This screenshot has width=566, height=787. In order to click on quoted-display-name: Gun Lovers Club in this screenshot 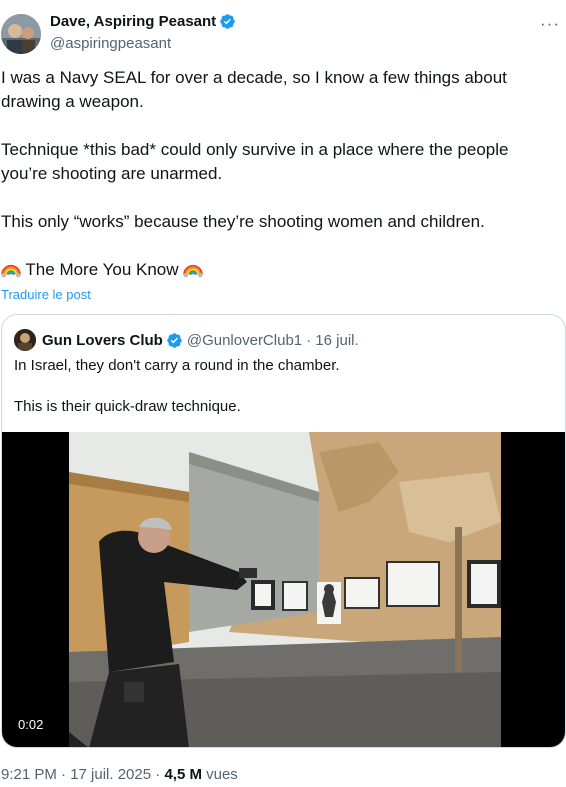, I will do `click(102, 340)`.